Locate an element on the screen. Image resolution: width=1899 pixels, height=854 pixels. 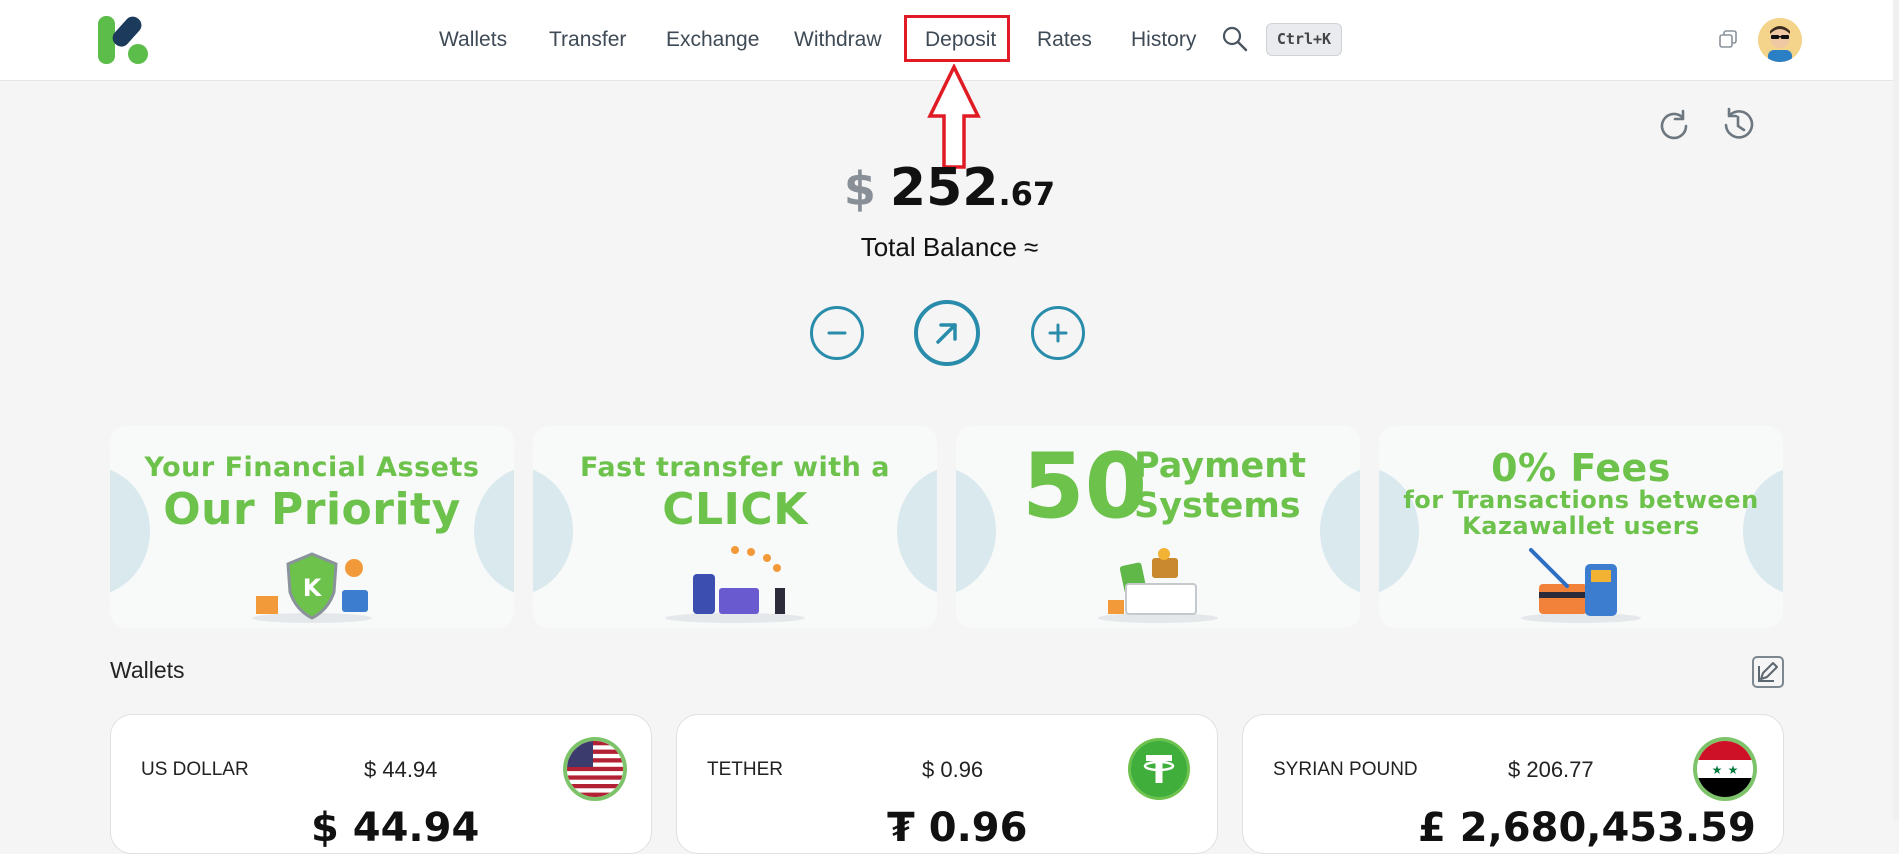
us-flag-icon is located at coordinates (595, 769).